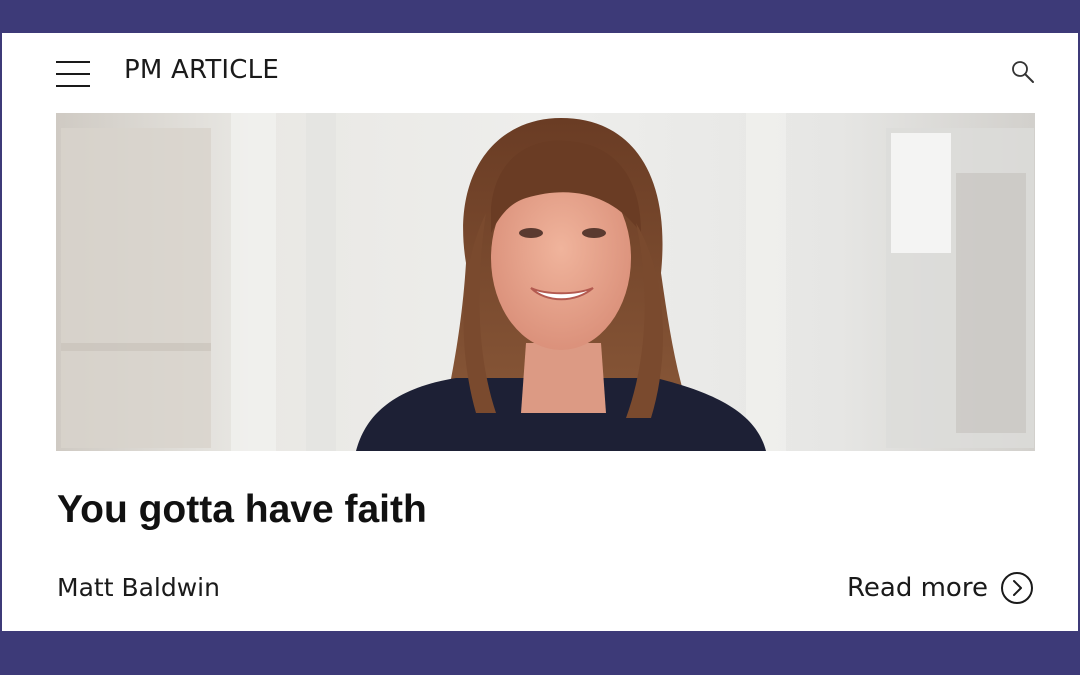 This screenshot has width=1080, height=675. I want to click on read-more-label: Read more, so click(917, 588).